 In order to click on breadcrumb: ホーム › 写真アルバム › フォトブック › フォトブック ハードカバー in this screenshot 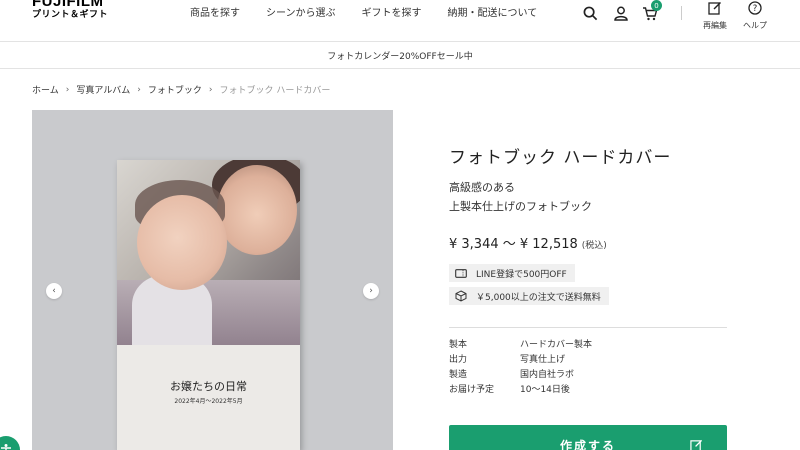, I will do `click(181, 90)`.